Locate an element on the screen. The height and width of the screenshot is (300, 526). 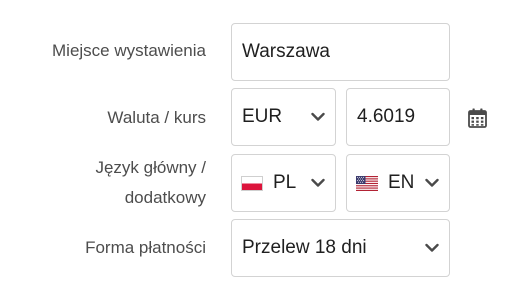
exchange-rate-value: 4.6019 is located at coordinates (386, 116).